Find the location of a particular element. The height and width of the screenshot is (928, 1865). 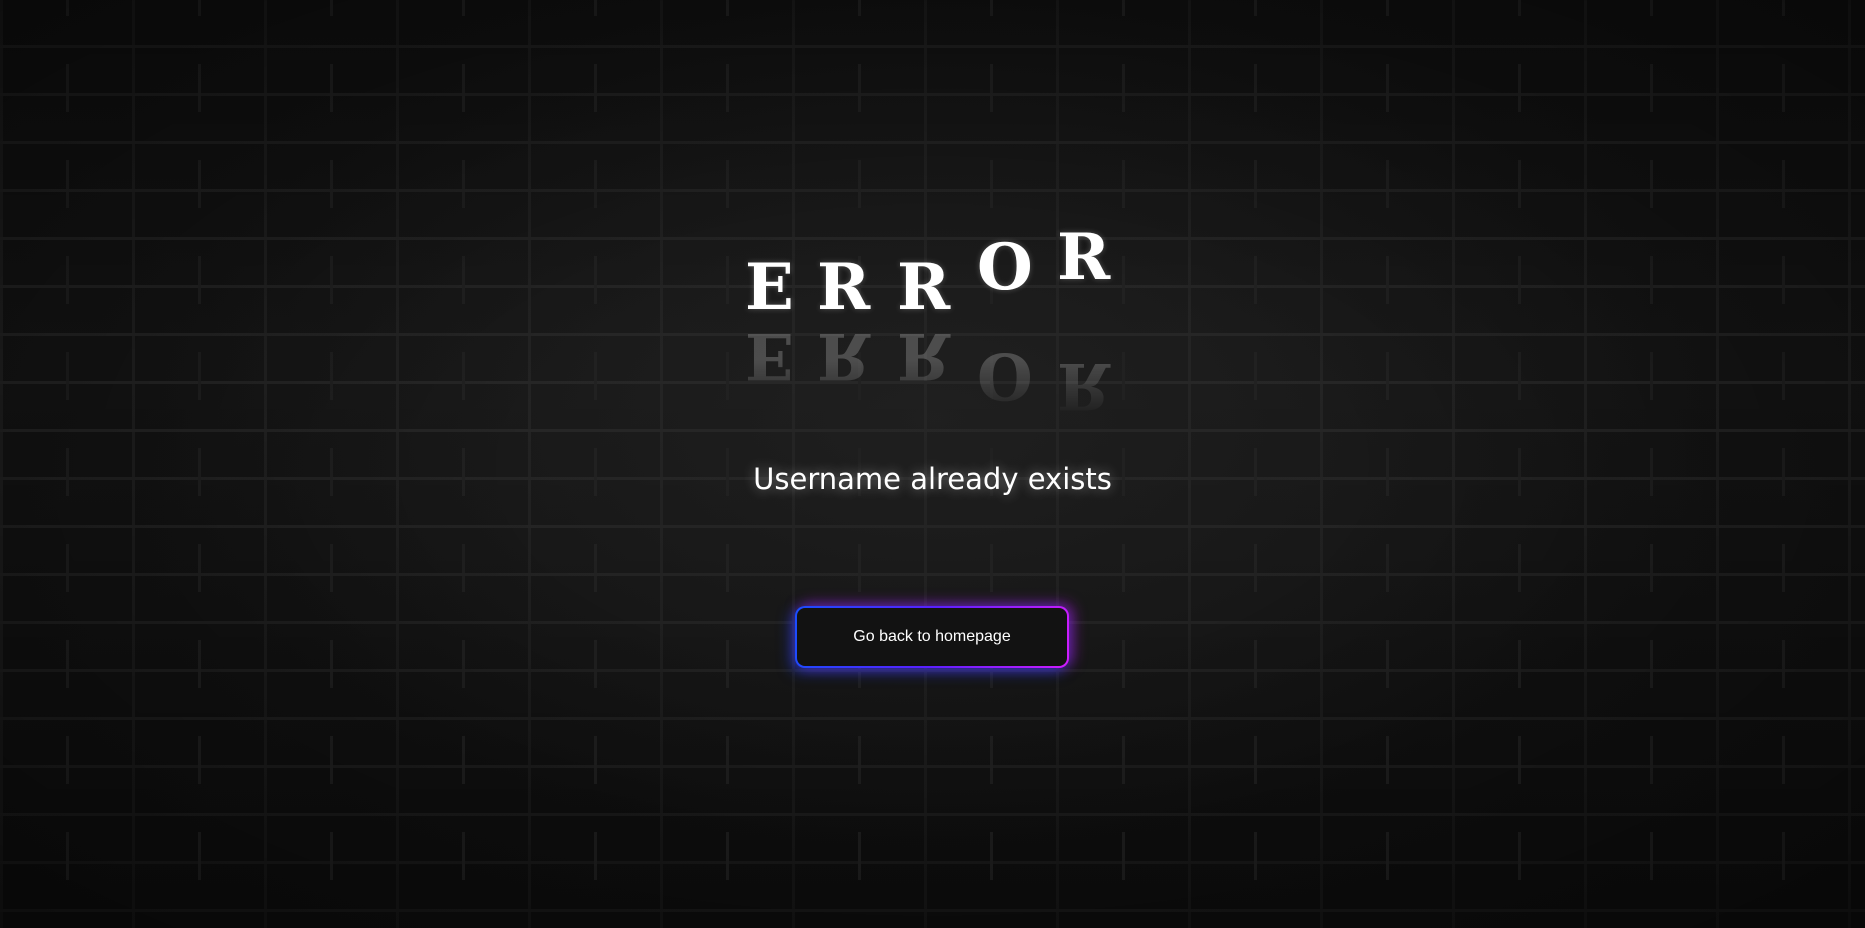

error-letter: O is located at coordinates (1005, 267).